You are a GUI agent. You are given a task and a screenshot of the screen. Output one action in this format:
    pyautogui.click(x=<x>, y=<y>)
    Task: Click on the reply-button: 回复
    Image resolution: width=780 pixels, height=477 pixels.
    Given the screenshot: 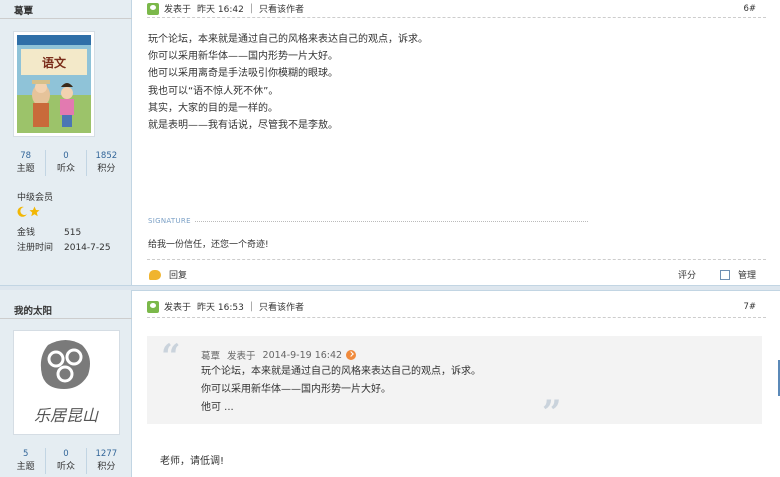 What is the action you would take?
    pyautogui.click(x=168, y=274)
    